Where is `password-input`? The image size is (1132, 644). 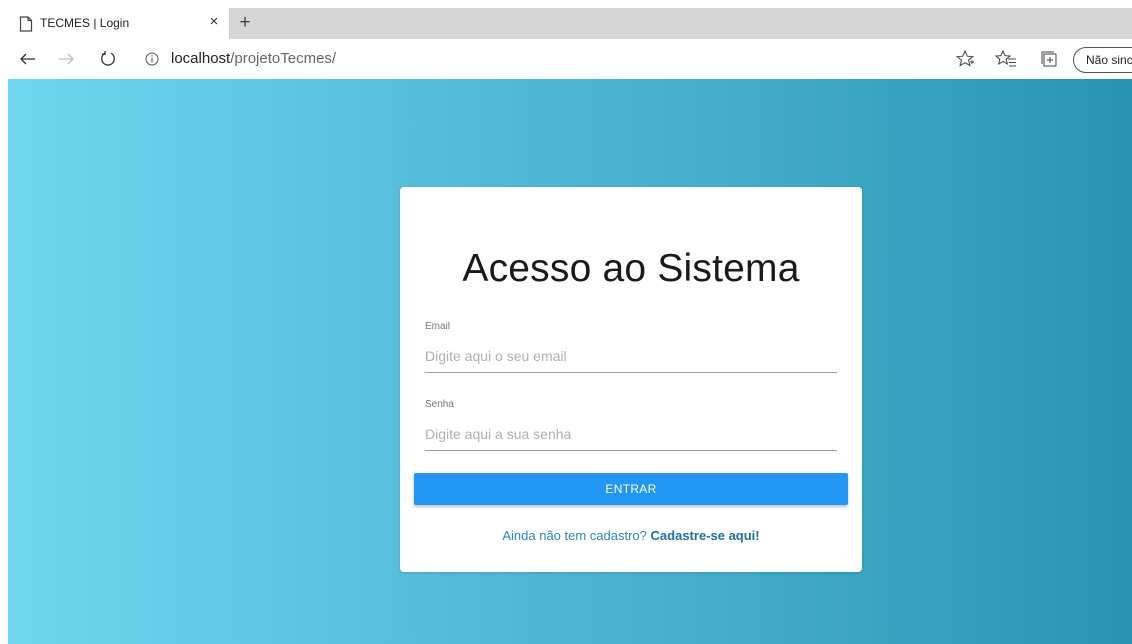 password-input is located at coordinates (631, 434).